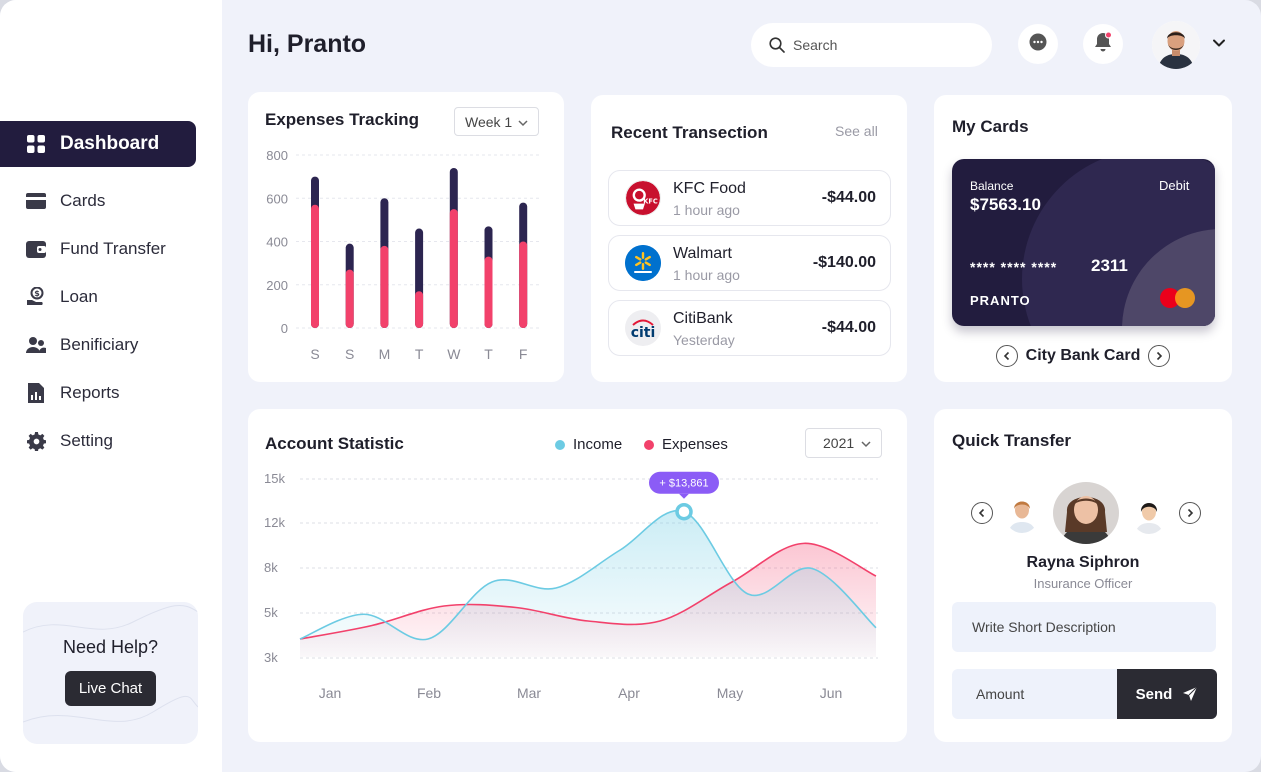 This screenshot has height=772, width=1261. What do you see at coordinates (403, 255) in the screenshot?
I see `expenses-chart: 800 600 400 200 0 S S M T W T F` at bounding box center [403, 255].